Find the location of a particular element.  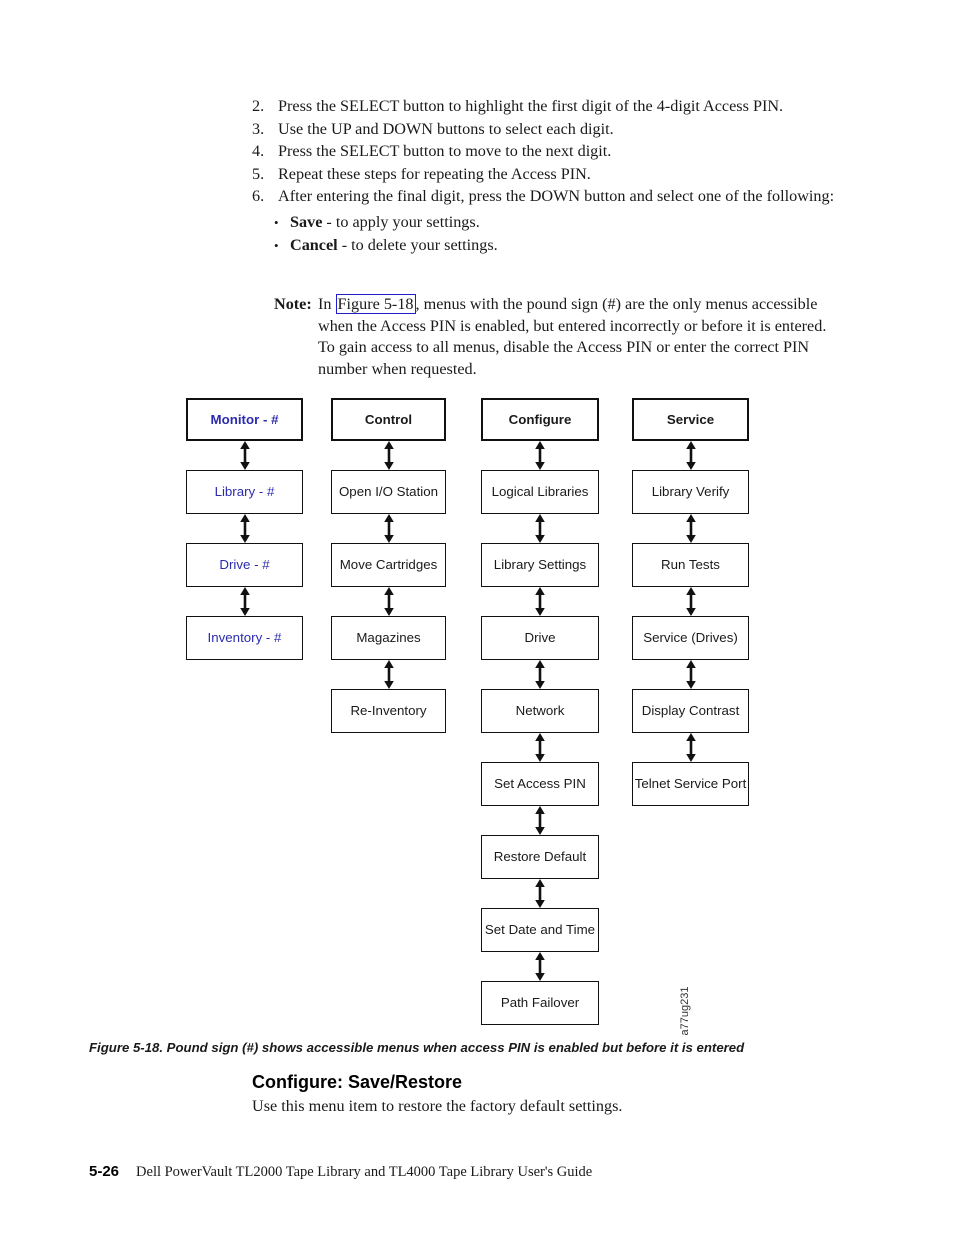

diagram-node-service-2: Run Tests is located at coordinates (690, 565).